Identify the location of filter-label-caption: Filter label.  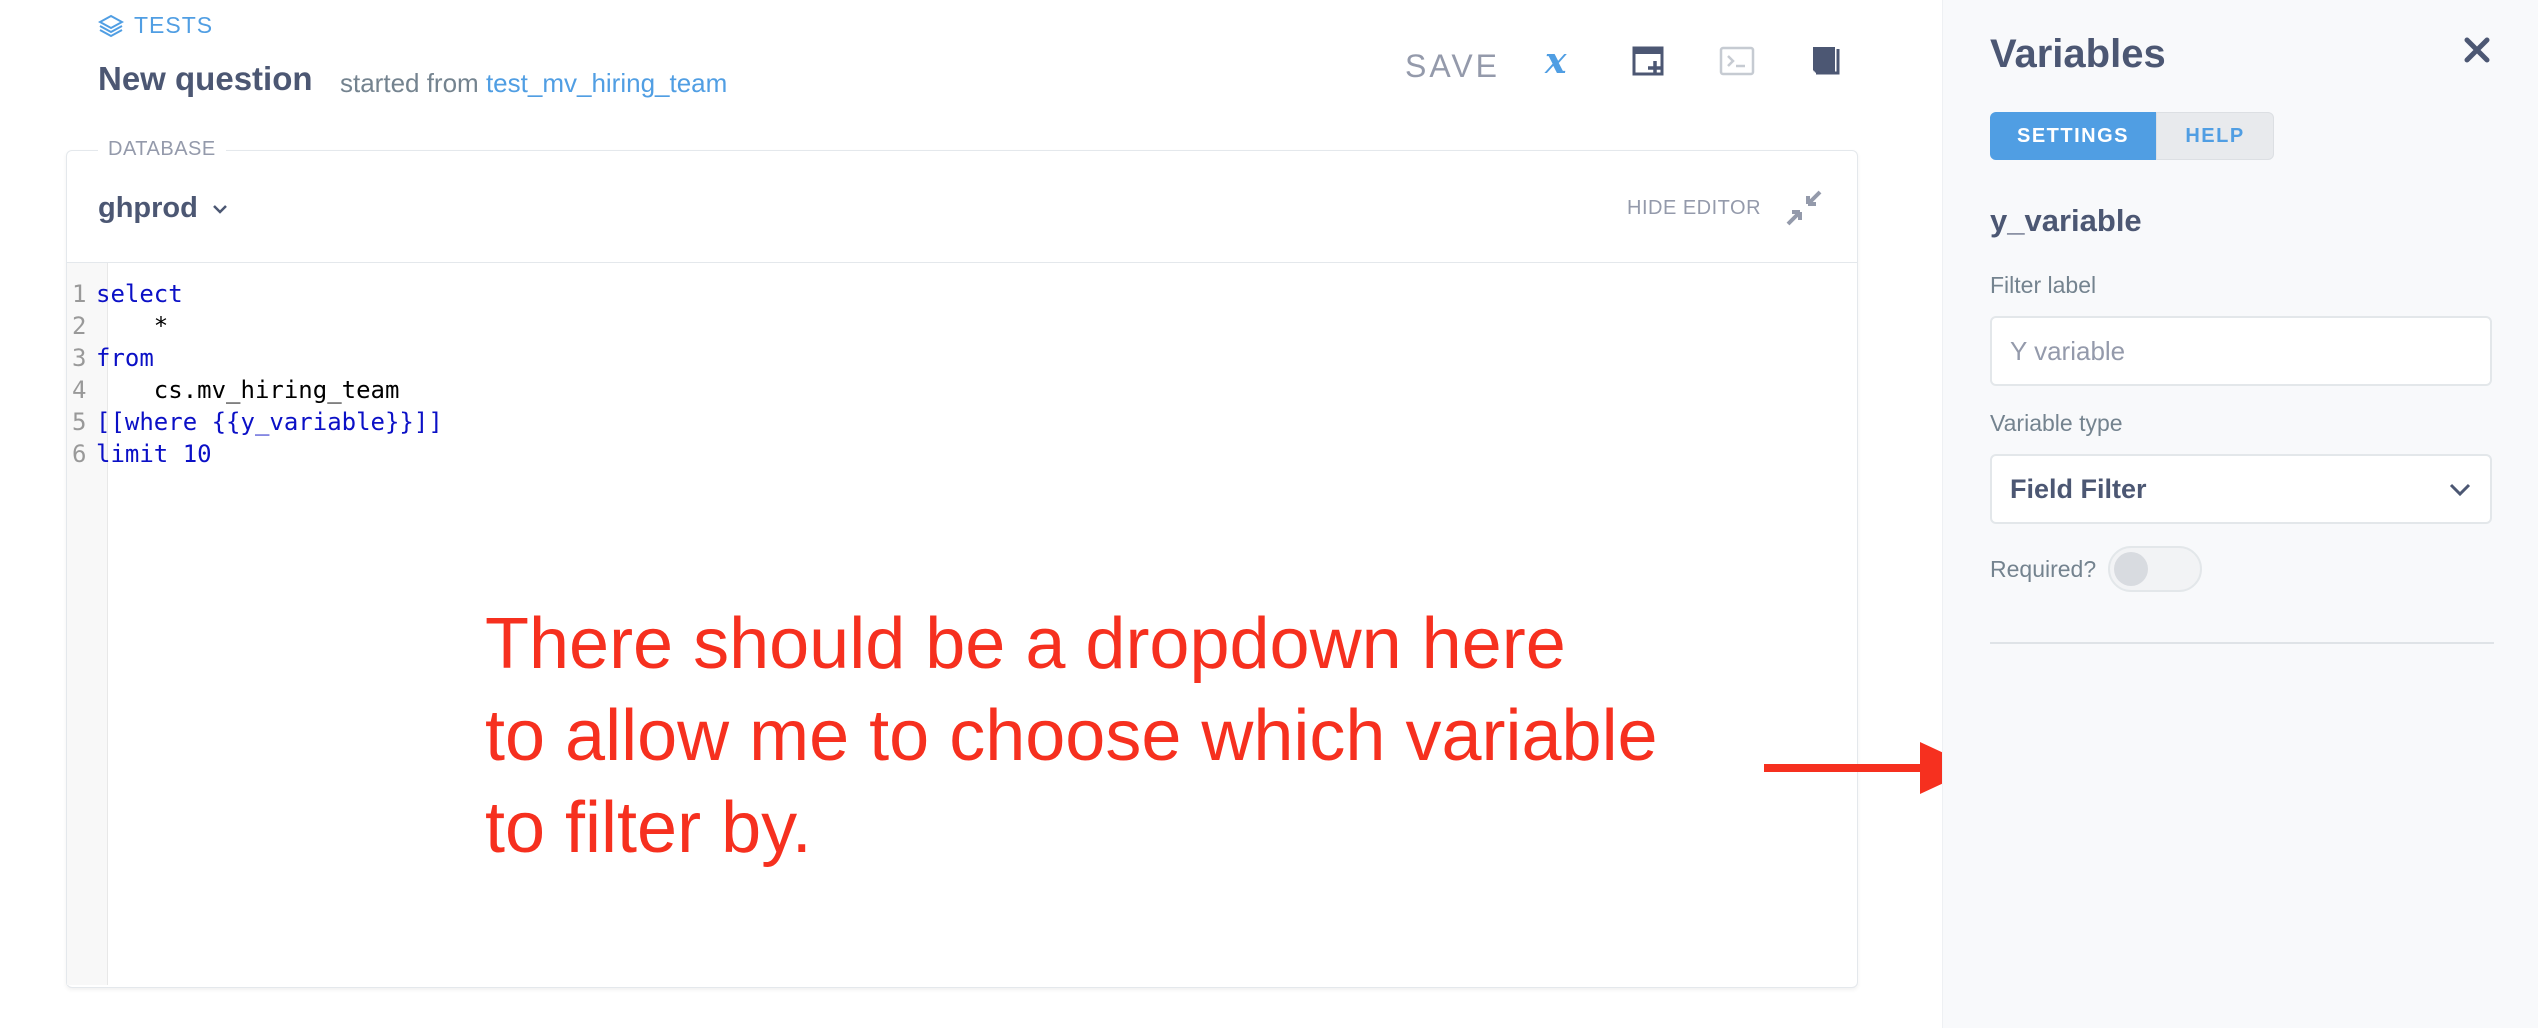
(2043, 285).